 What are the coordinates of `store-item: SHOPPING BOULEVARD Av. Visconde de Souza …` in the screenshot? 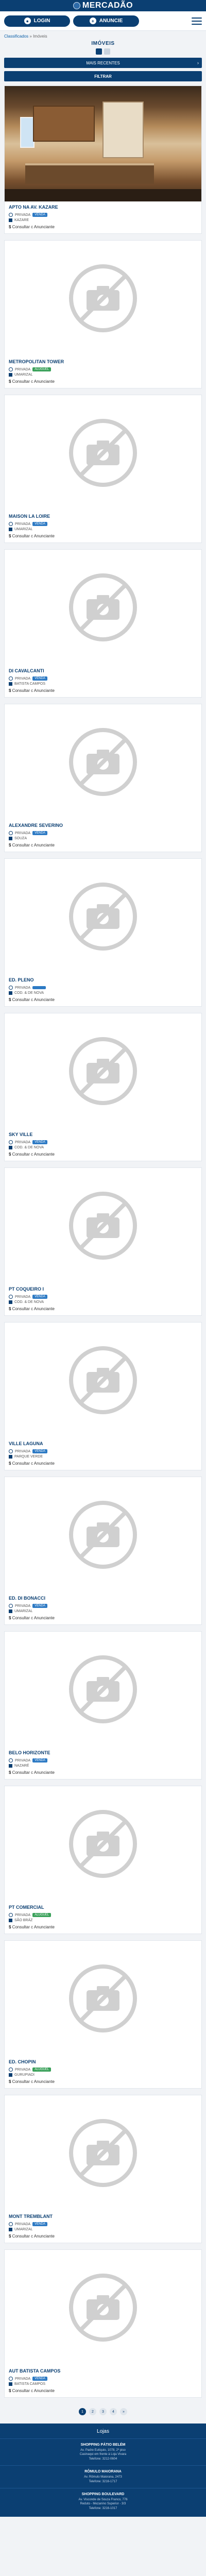 It's located at (103, 2501).